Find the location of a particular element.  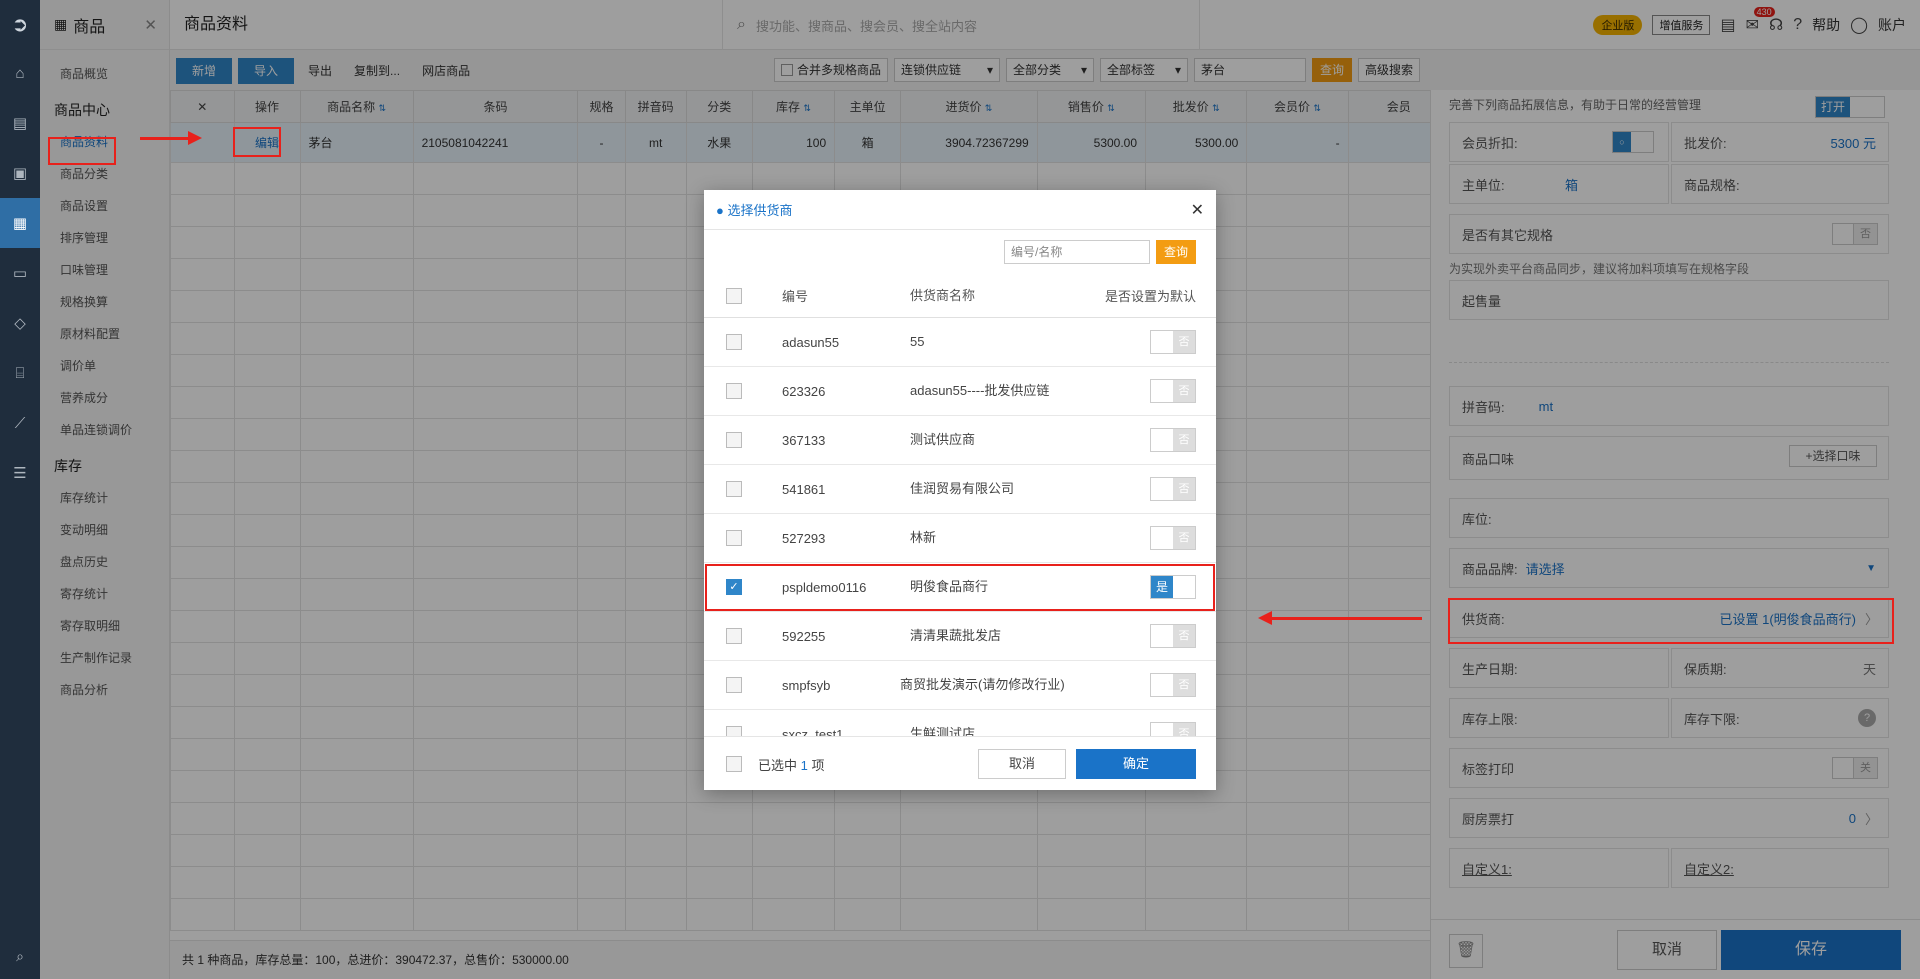

supplier-name: 商贸批发演示(请勿修改行业) is located at coordinates (982, 684).